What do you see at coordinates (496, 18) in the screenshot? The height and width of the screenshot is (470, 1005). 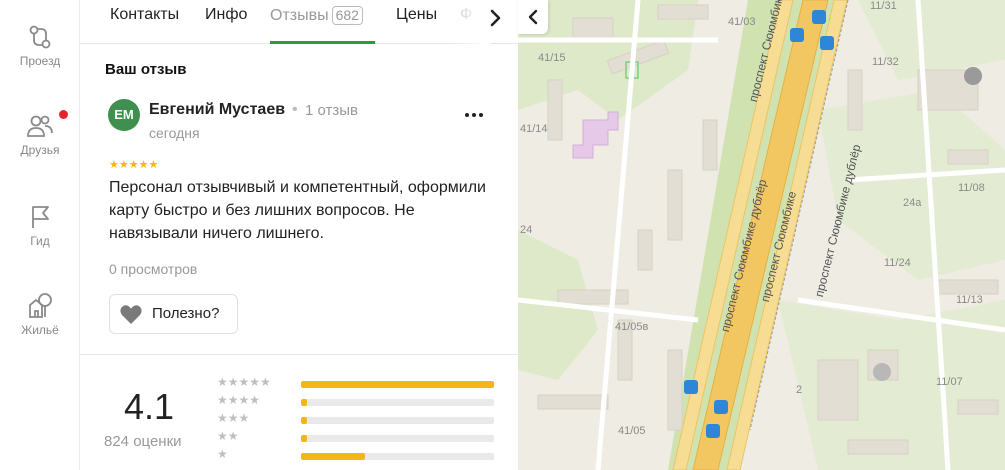 I see `chevron-right-icon` at bounding box center [496, 18].